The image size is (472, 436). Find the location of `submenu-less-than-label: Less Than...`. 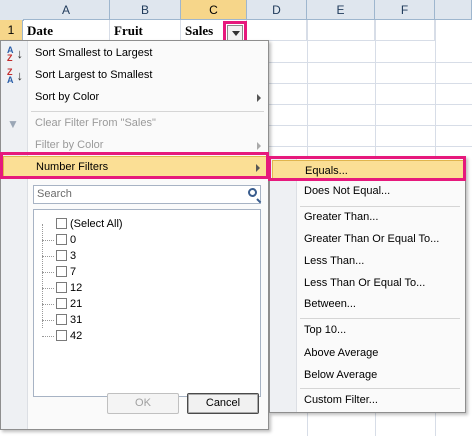

submenu-less-than-label: Less Than... is located at coordinates (334, 261).